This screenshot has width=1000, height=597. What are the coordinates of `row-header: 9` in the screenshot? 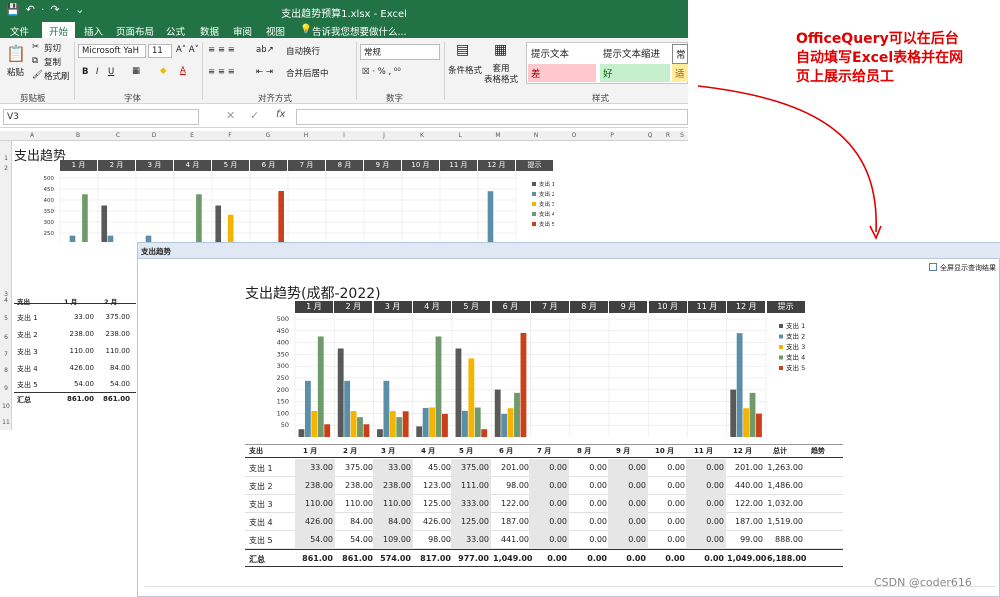 It's located at (6, 388).